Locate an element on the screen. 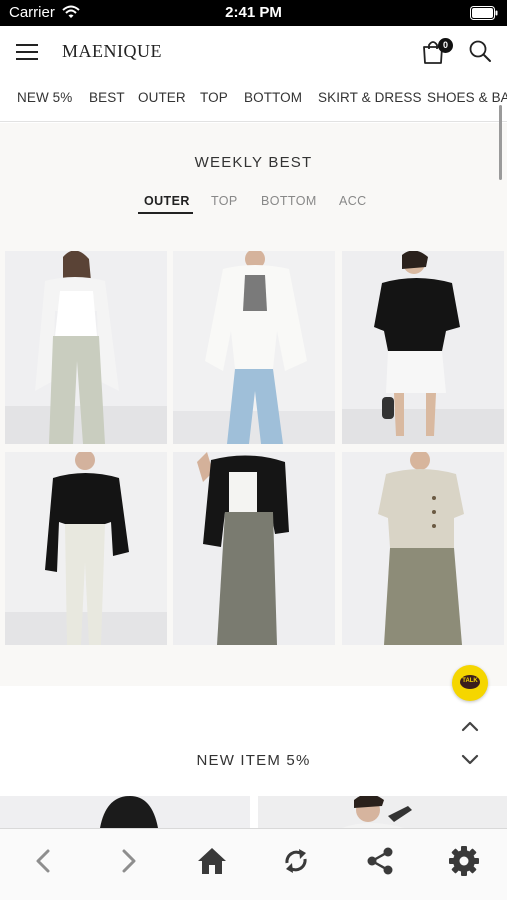 The width and height of the screenshot is (507, 900). scrollbar-thumb is located at coordinates (500, 142).